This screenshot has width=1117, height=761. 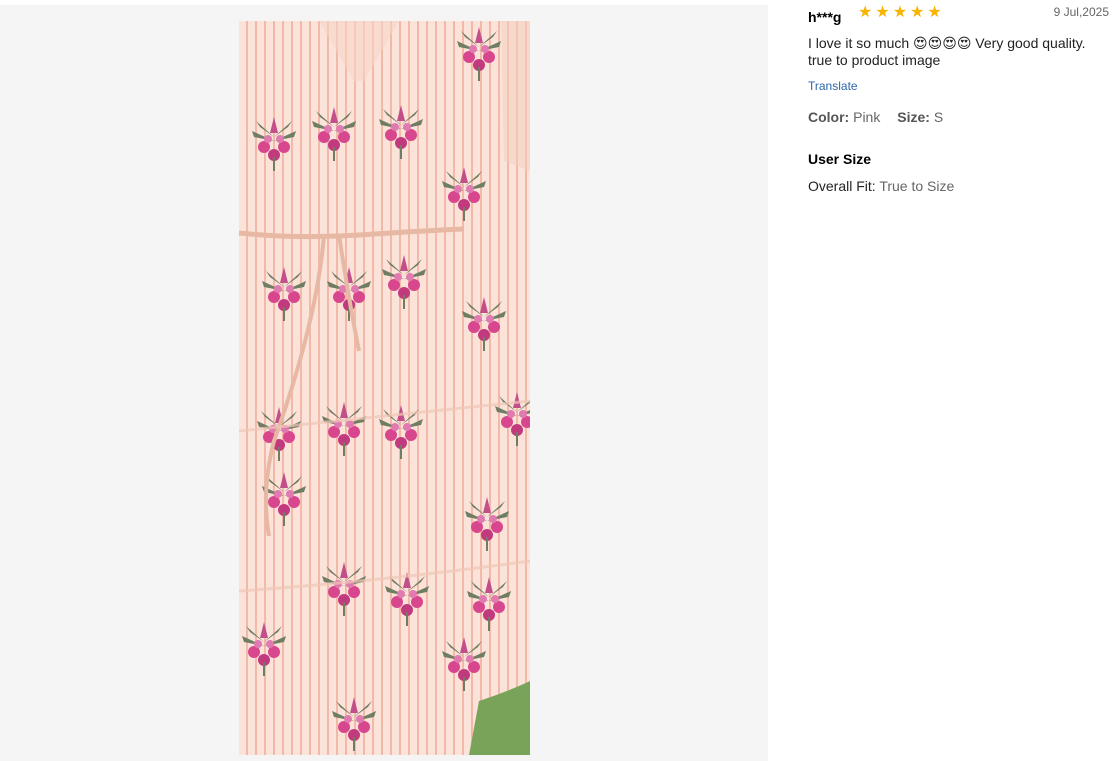 I want to click on star-rating: ★ ★ ★ ★ ★, so click(x=900, y=13).